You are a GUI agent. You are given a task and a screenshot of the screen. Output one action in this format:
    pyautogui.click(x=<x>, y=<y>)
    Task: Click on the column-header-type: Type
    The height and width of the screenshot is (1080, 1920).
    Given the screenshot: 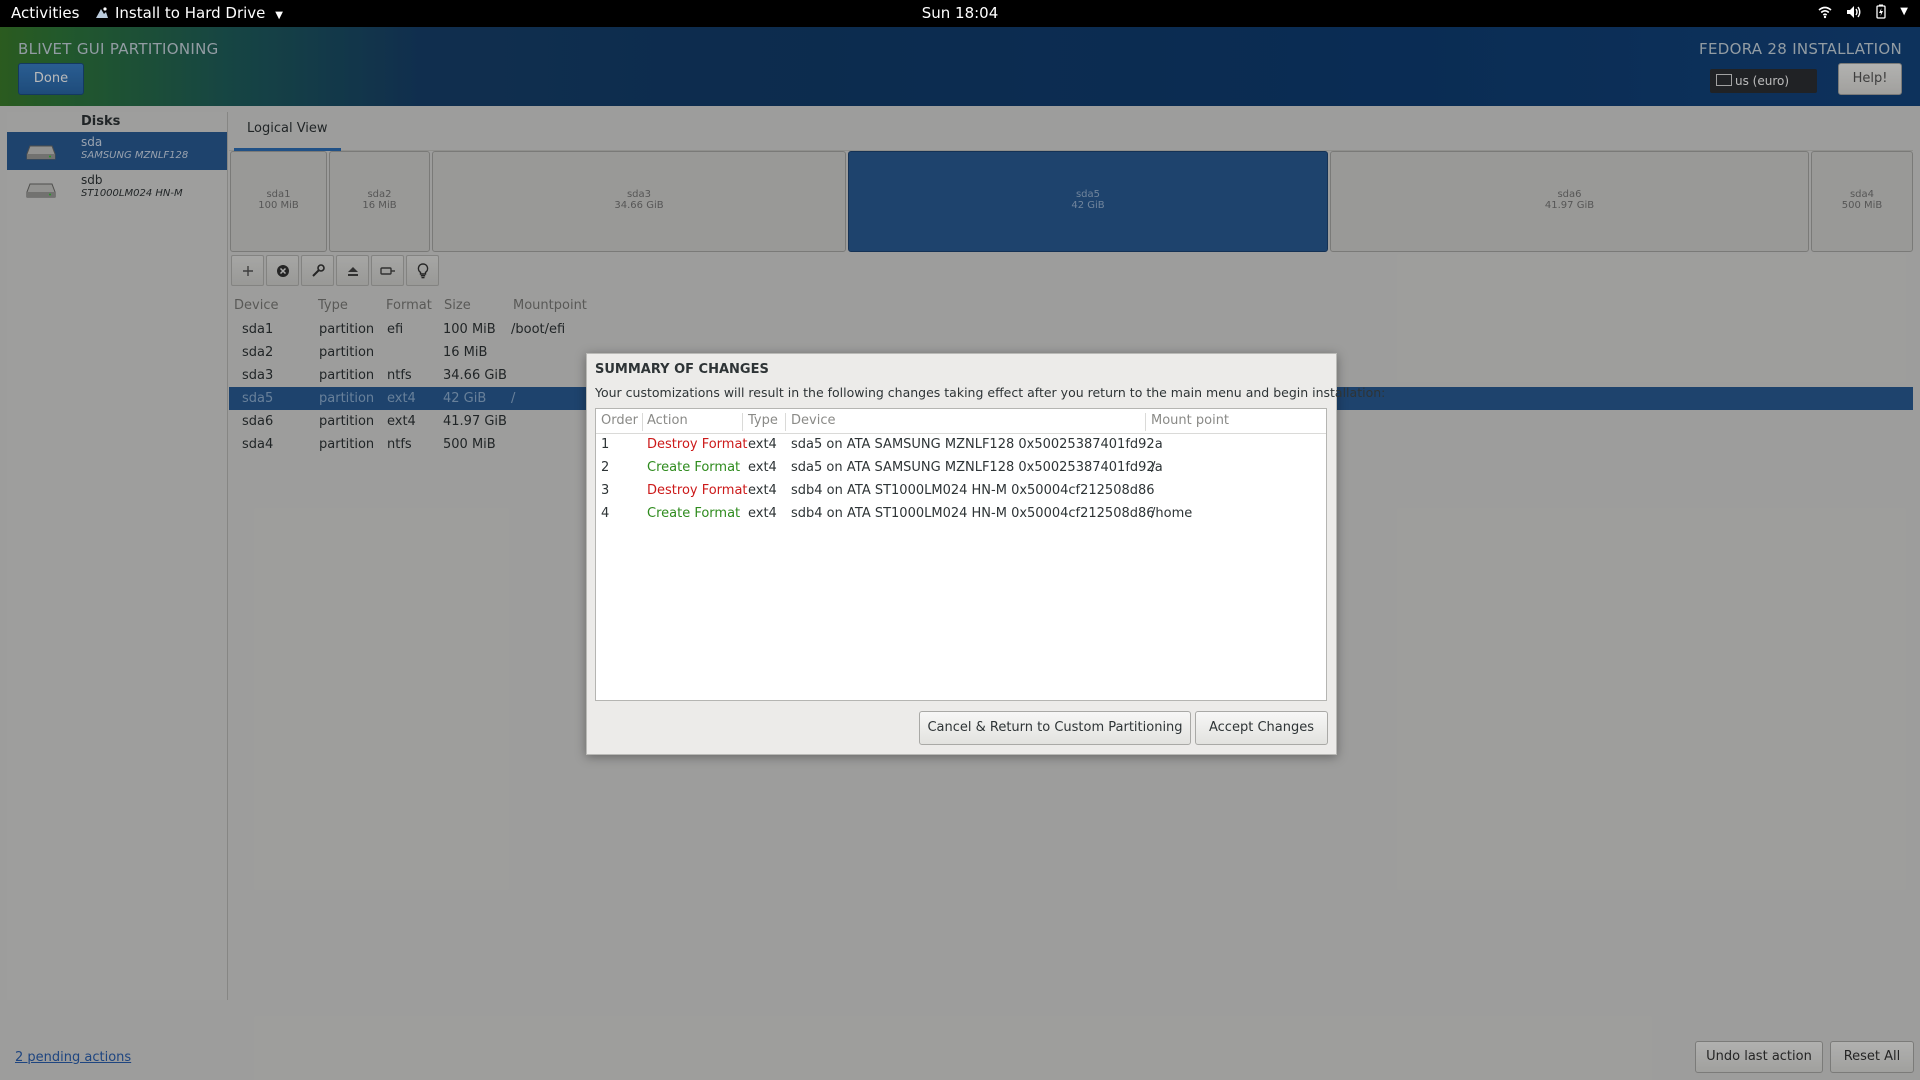 What is the action you would take?
    pyautogui.click(x=764, y=422)
    